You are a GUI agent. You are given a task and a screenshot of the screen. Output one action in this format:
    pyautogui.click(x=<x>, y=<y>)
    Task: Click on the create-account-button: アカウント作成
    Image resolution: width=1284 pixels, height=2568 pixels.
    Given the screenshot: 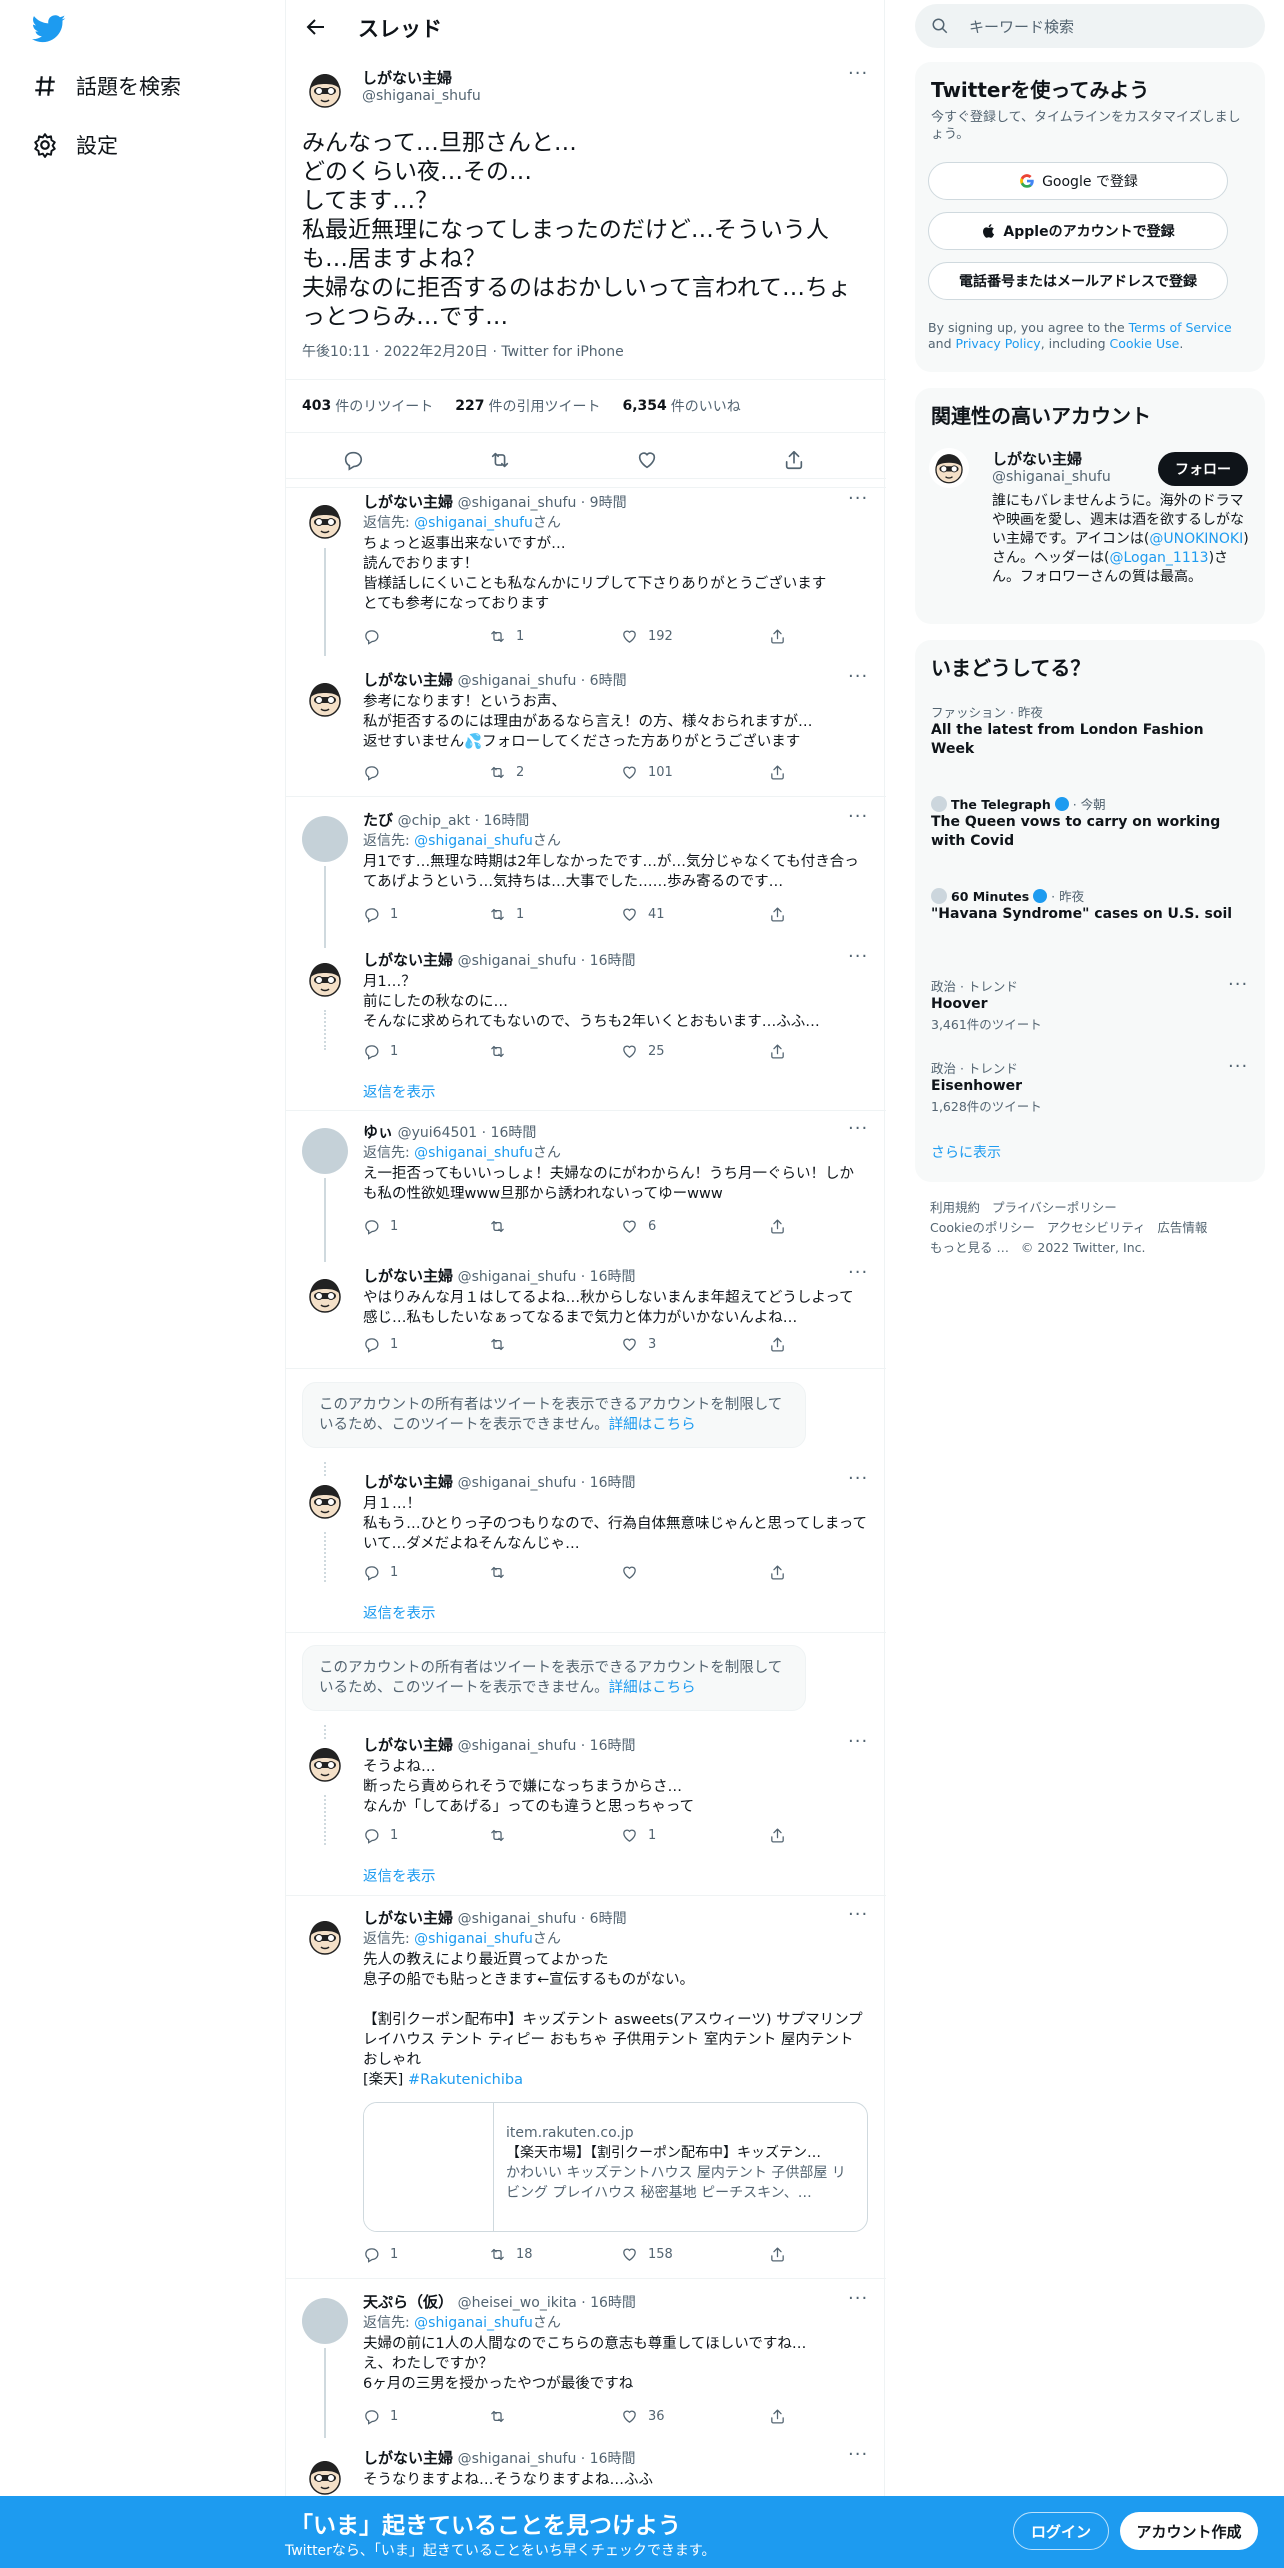 What is the action you would take?
    pyautogui.click(x=1189, y=2531)
    